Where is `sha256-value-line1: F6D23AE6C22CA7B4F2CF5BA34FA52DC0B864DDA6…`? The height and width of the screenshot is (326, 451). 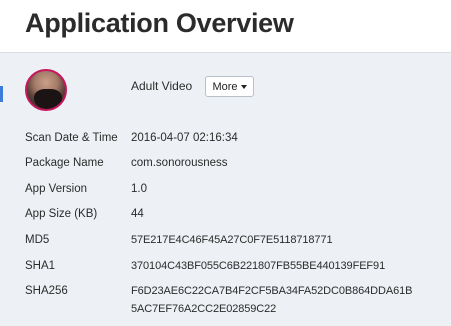
sha256-value-line1: F6D23AE6C22CA7B4F2CF5BA34FA52DC0B864DDA6… is located at coordinates (272, 291).